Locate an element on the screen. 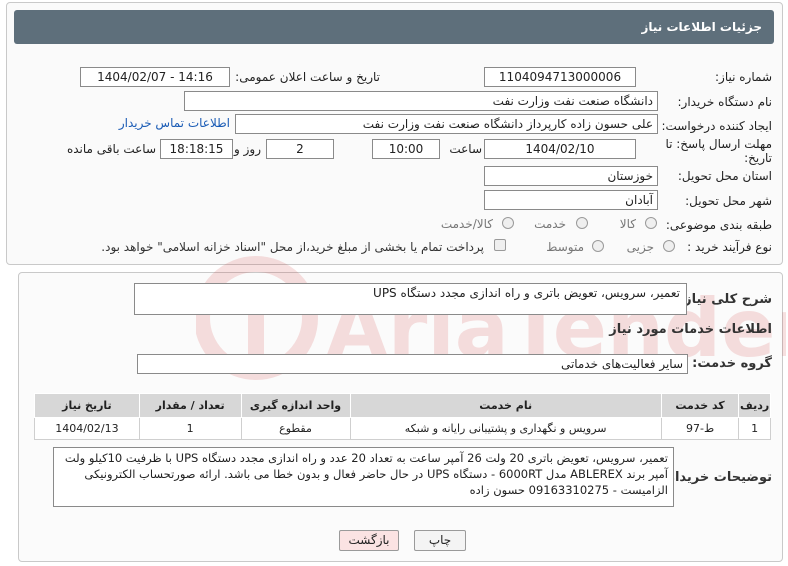  process-option-medium: متوسط is located at coordinates (565, 247).